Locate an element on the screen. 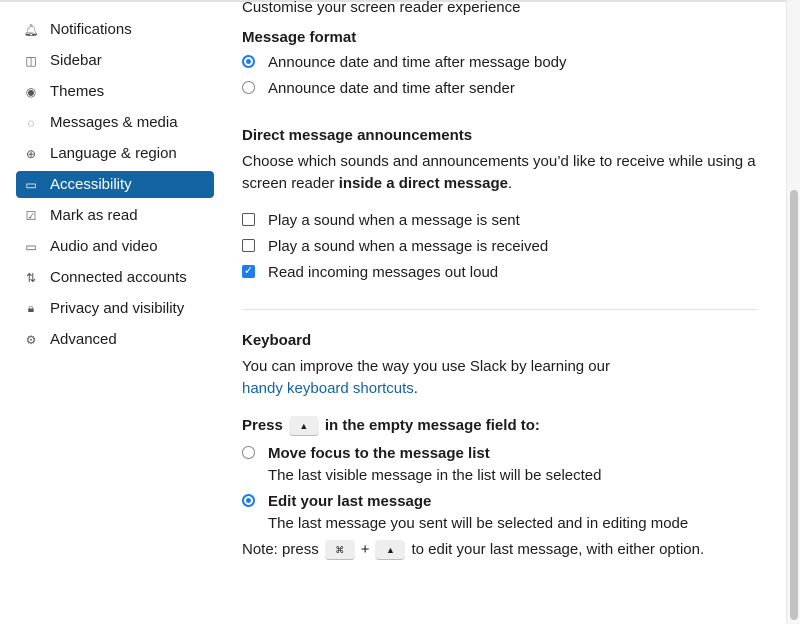 This screenshot has height=624, width=800. bell-icon: 🔔︎ is located at coordinates (31, 29).